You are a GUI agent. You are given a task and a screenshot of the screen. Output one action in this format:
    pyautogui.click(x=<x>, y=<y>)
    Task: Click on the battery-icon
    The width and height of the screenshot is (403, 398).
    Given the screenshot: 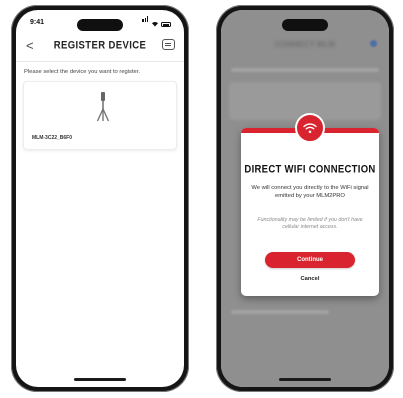 What is the action you would take?
    pyautogui.click(x=166, y=24)
    